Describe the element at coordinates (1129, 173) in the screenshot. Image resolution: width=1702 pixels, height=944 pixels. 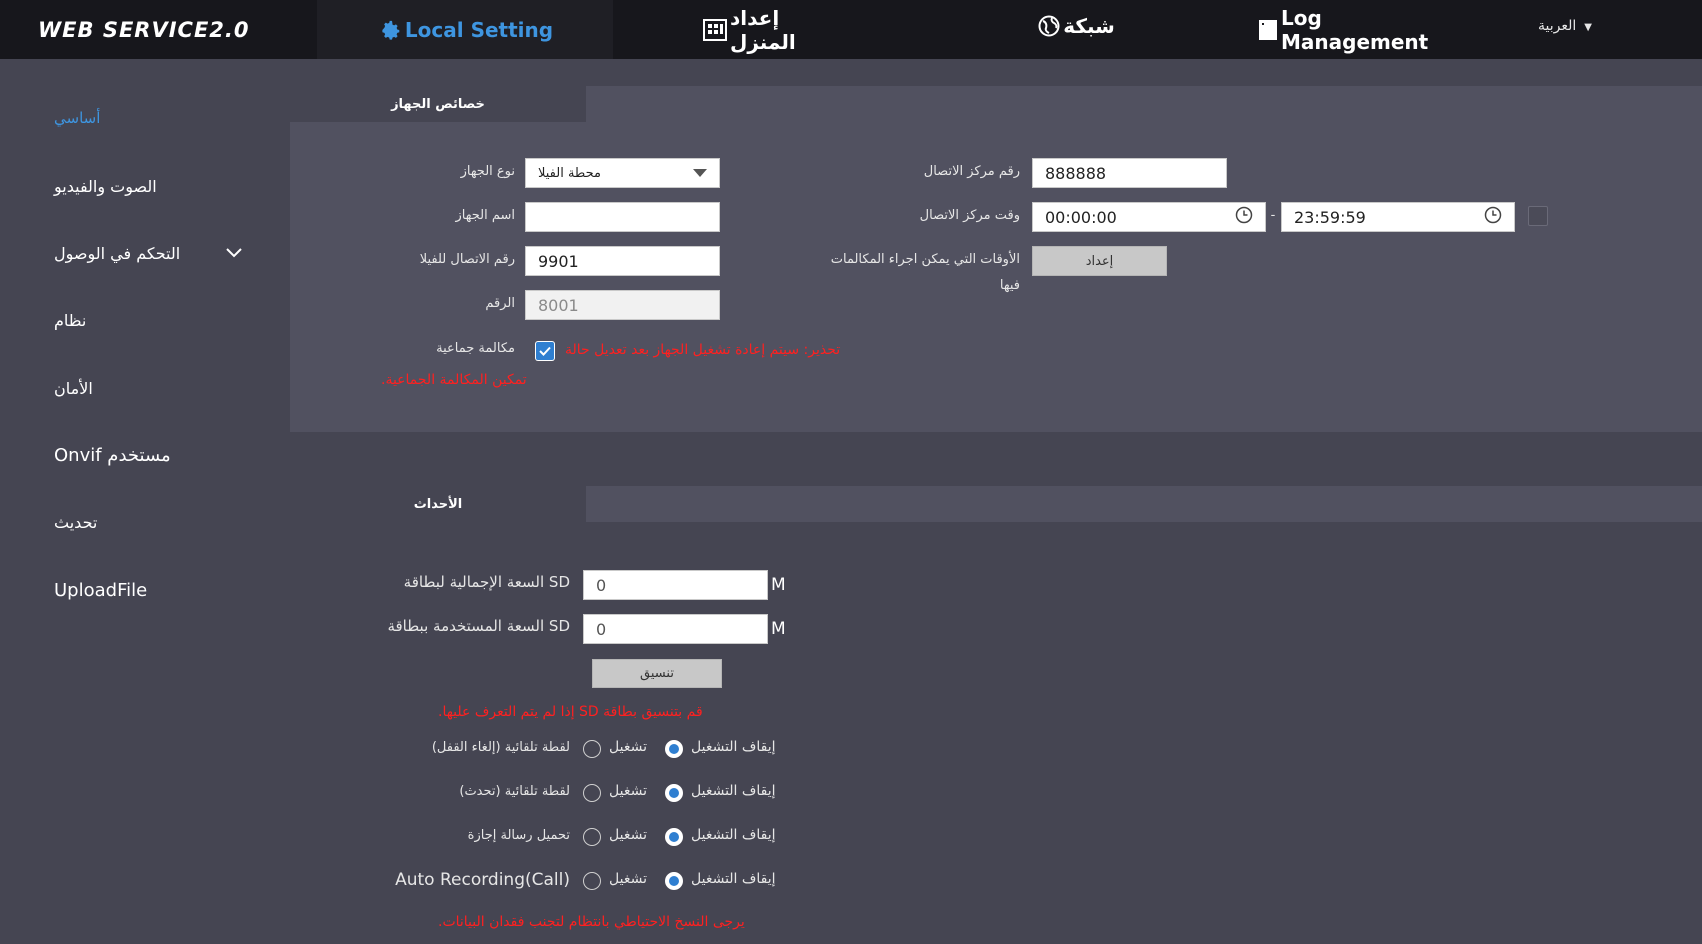
I see `call-center-number-input: 888888` at that location.